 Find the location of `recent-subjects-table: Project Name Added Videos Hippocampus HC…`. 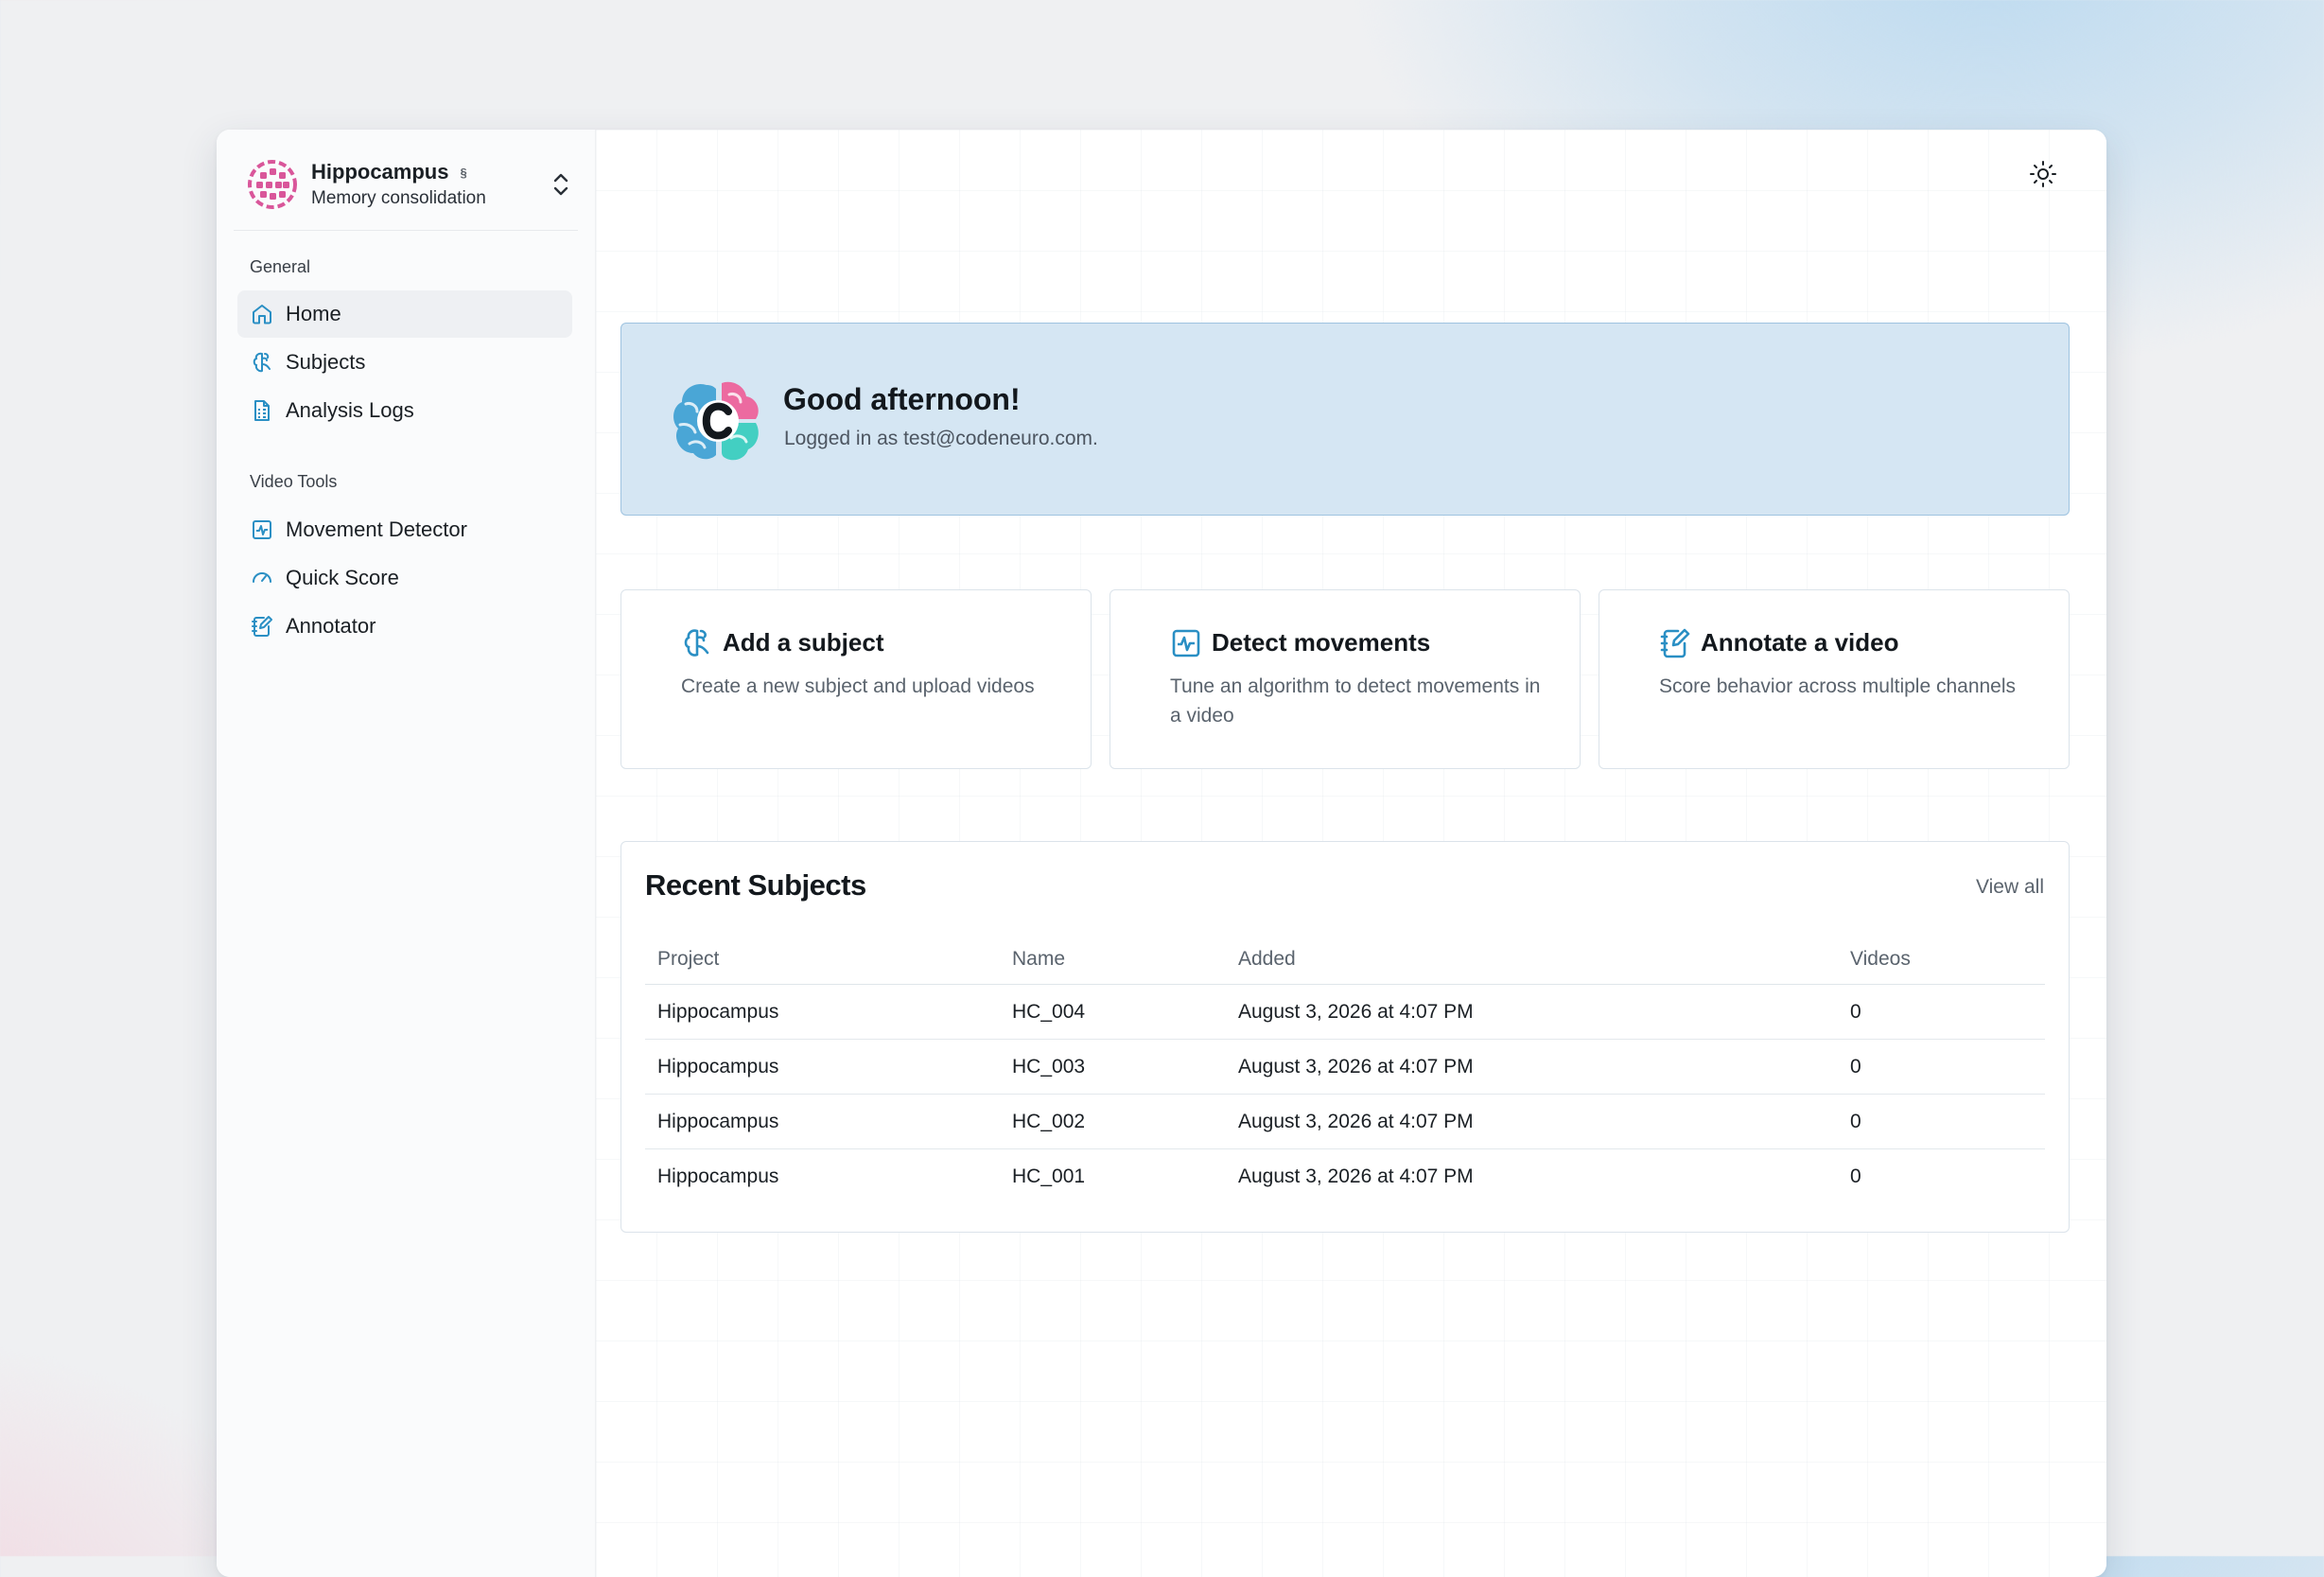

recent-subjects-table: Project Name Added Videos Hippocampus HC… is located at coordinates (1345, 1069).